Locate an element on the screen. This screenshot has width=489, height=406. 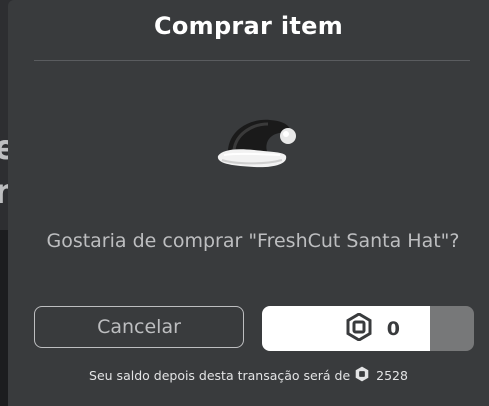
santa-hat-icon is located at coordinates (256, 145).